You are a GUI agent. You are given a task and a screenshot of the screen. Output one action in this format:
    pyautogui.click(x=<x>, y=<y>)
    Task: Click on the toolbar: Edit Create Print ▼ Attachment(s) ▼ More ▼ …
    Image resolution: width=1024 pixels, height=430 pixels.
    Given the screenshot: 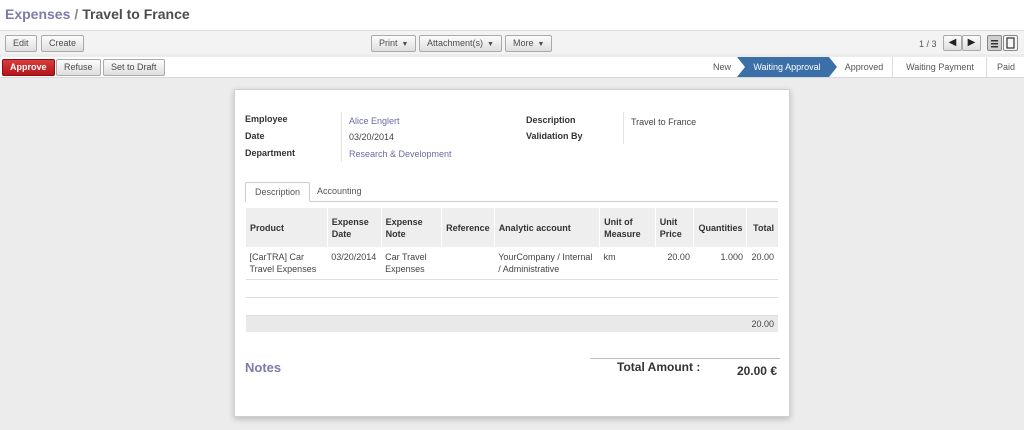 What is the action you would take?
    pyautogui.click(x=512, y=42)
    